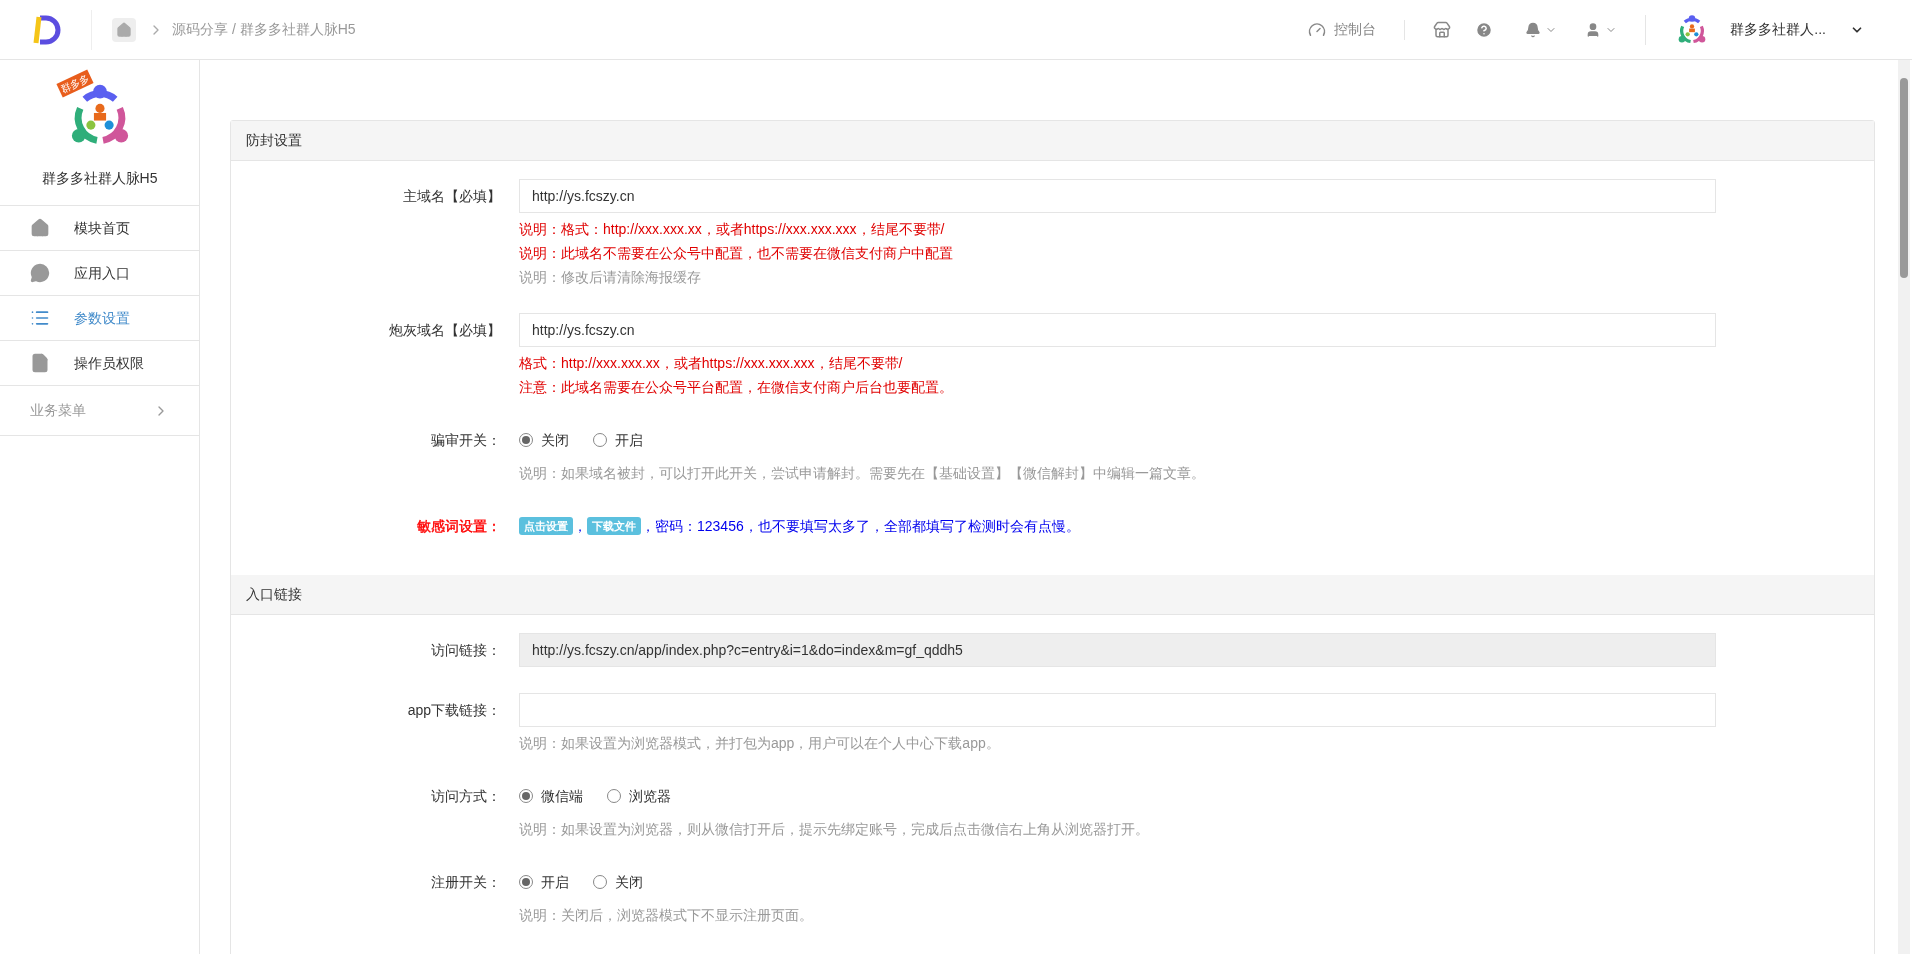  I want to click on field-label: app下载链接：, so click(454, 710).